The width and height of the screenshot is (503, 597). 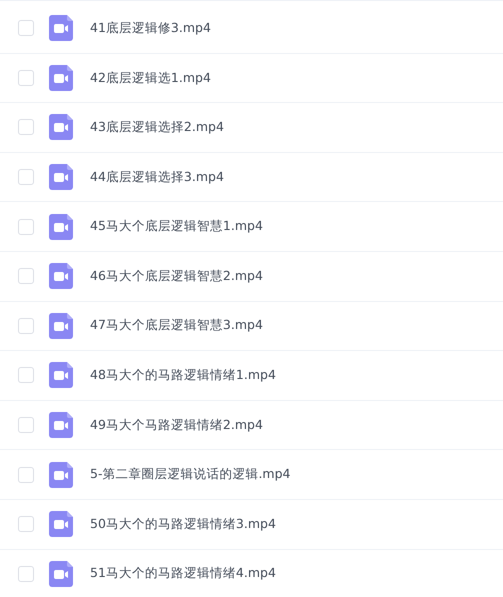 What do you see at coordinates (183, 574) in the screenshot?
I see `file-name: 51马大个的马路逻辑情绪4.mp4` at bounding box center [183, 574].